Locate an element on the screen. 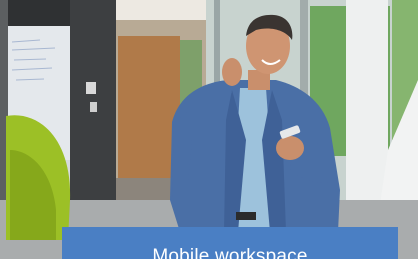 Image resolution: width=418 pixels, height=259 pixels. dark-pillar is located at coordinates (93, 100).